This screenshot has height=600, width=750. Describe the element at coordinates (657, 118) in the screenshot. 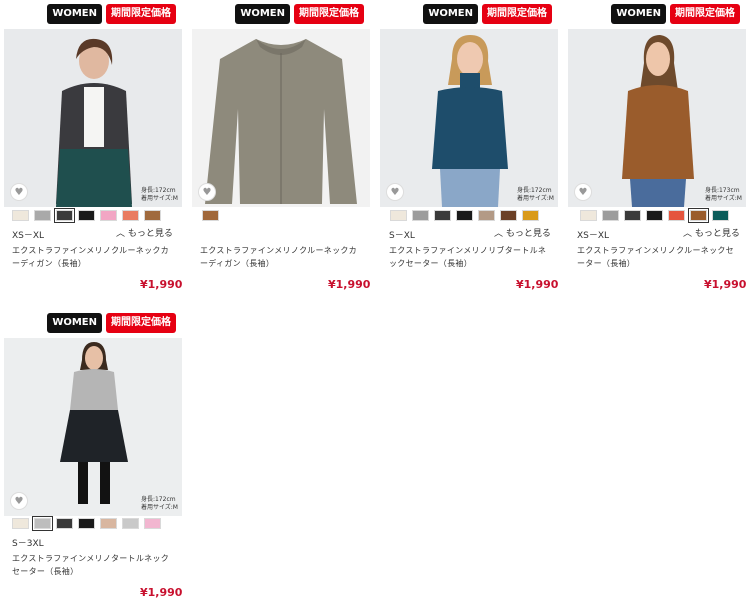

I see `product-image: ♥ 身長:173cm 着用サイズ:M` at that location.